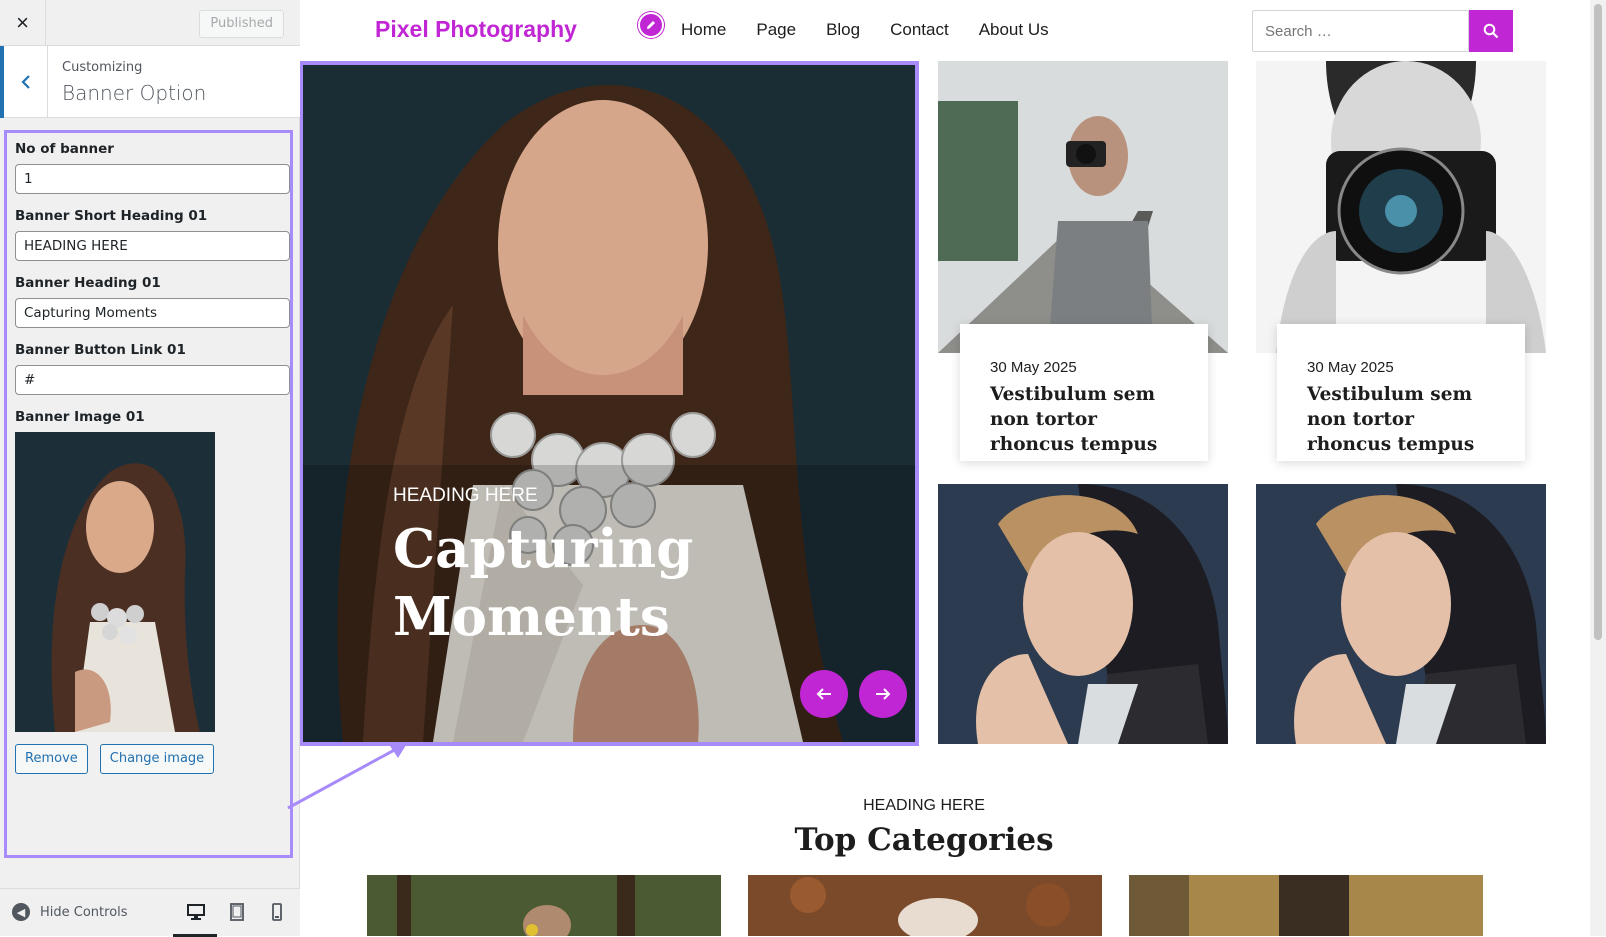 This screenshot has height=937, width=1606. I want to click on banner-next-button, so click(883, 694).